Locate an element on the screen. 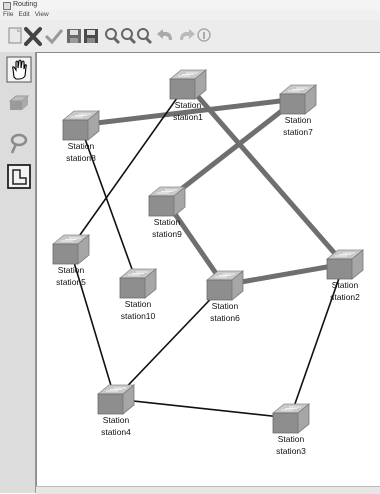  menu-view: View is located at coordinates (42, 14).